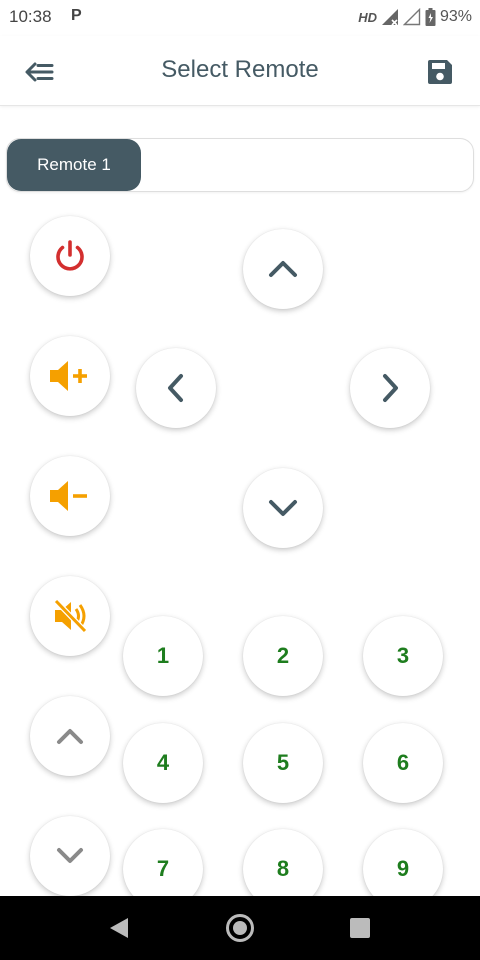  I want to click on keypad-button-3: 3, so click(403, 656).